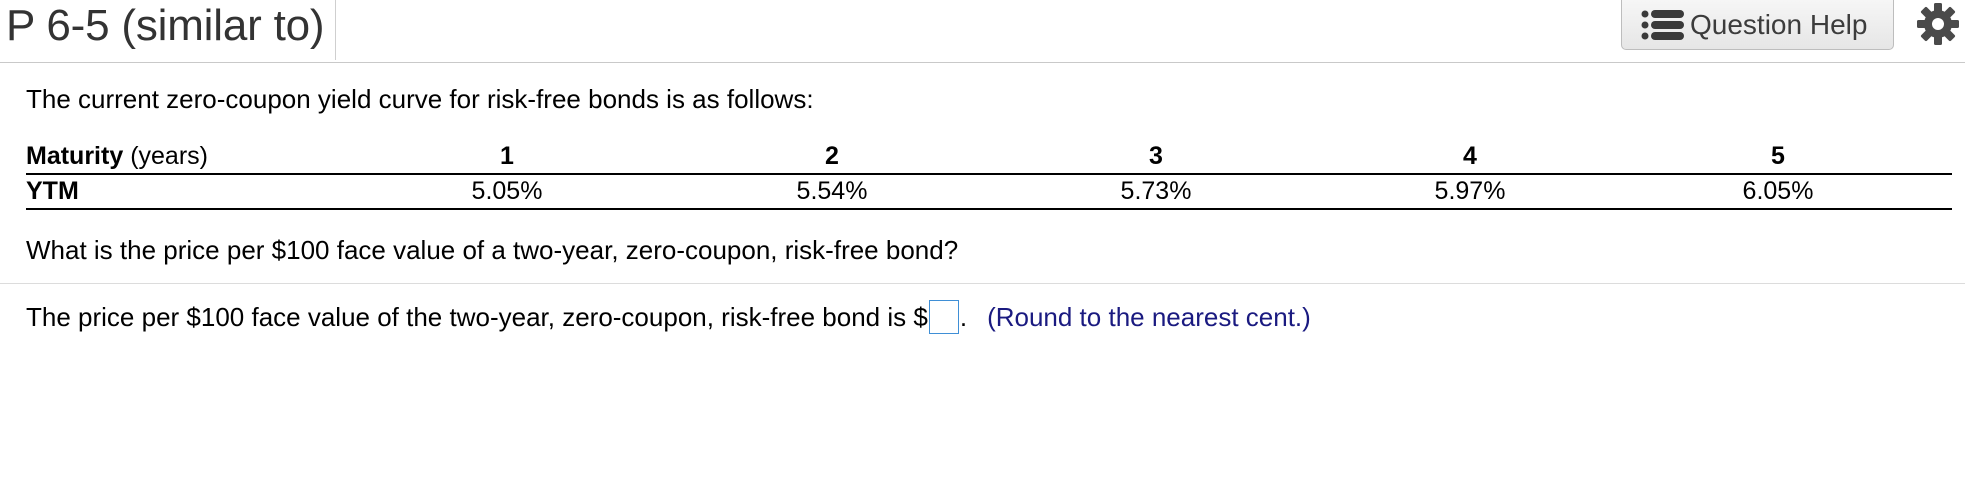  I want to click on maturity-cell: 5, so click(1778, 156).